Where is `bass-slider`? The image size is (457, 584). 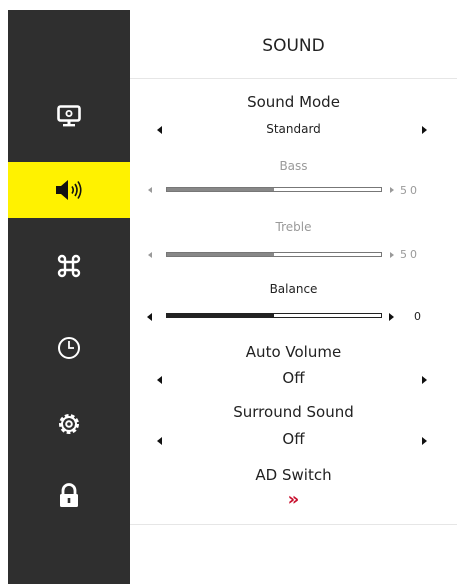 bass-slider is located at coordinates (274, 189).